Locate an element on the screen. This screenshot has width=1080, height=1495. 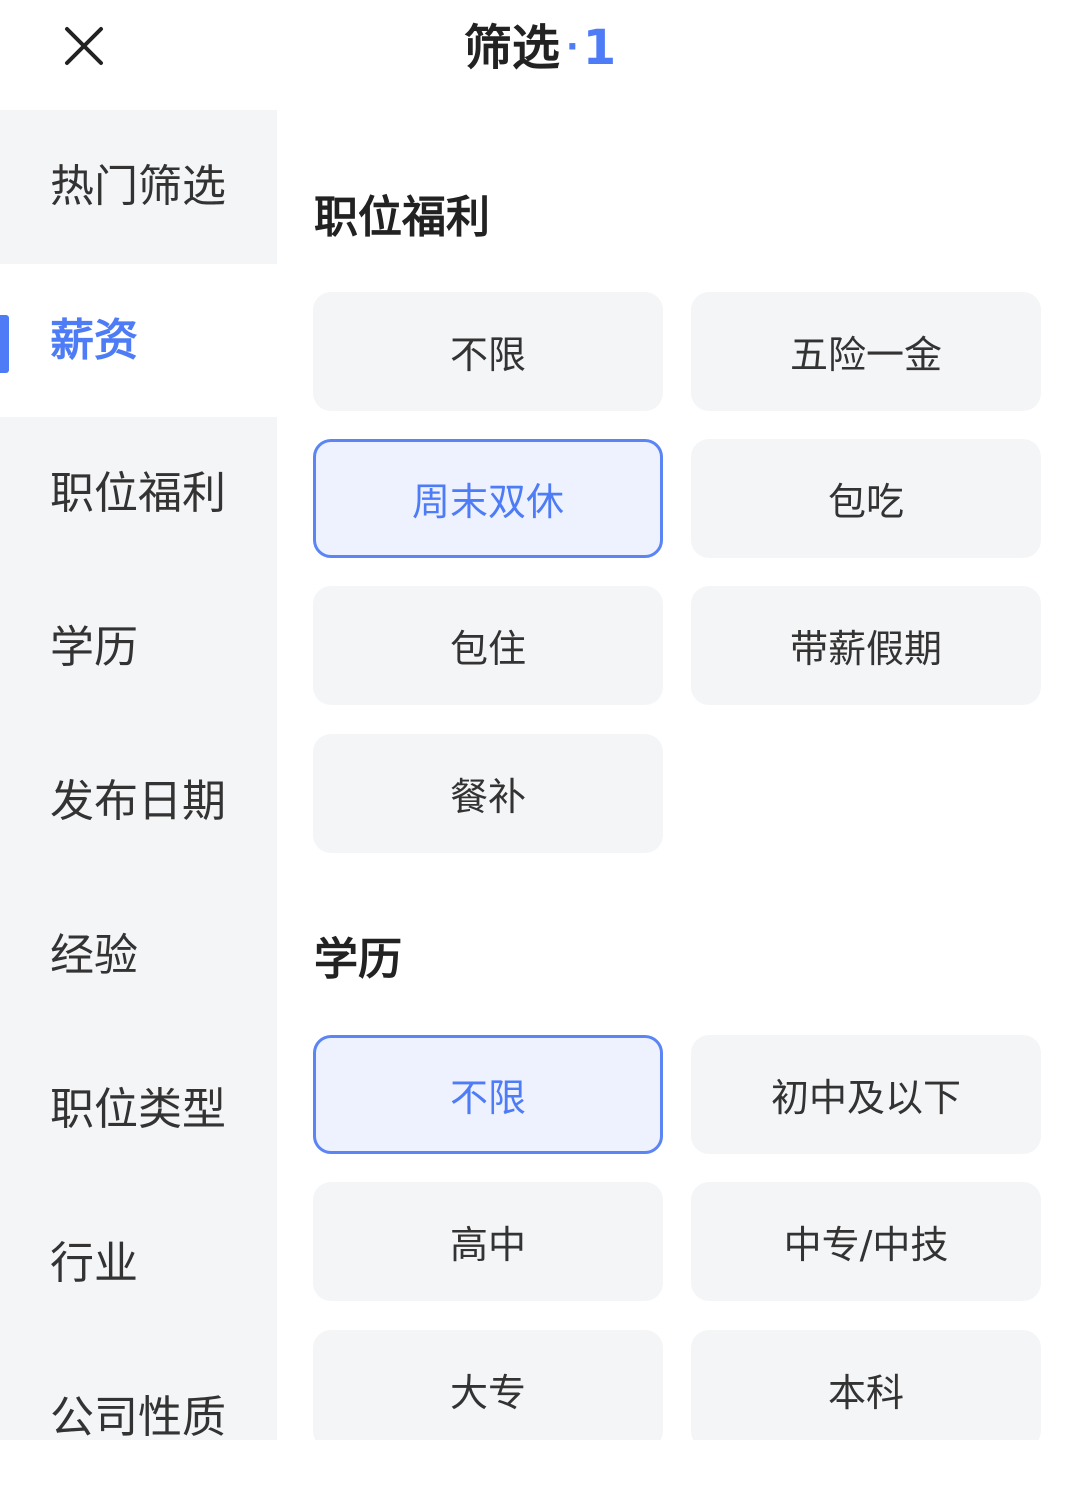
sidebar-item-hot-filter: 热门筛选 is located at coordinates (138, 187).